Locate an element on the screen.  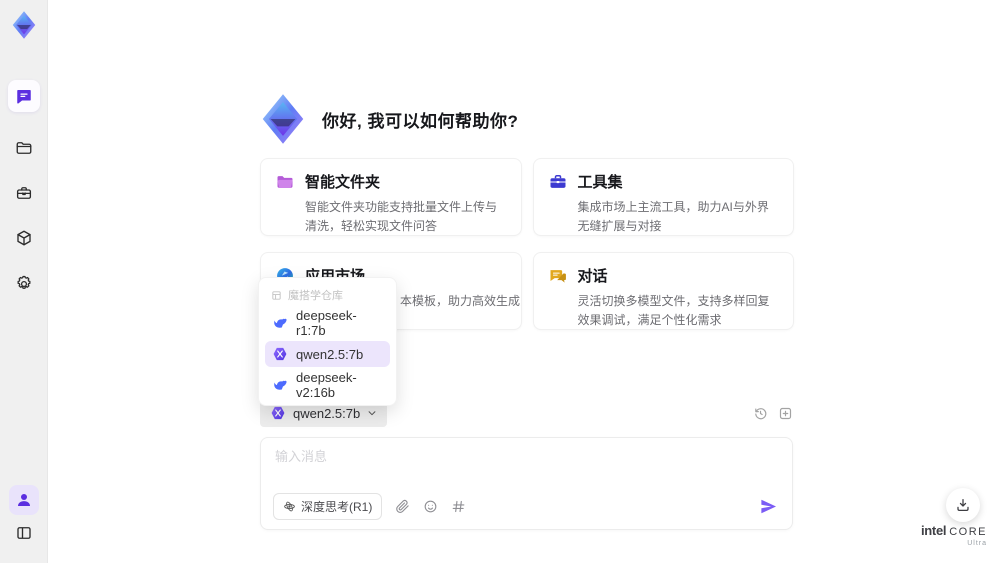
folder-icon is located at coordinates (24, 148).